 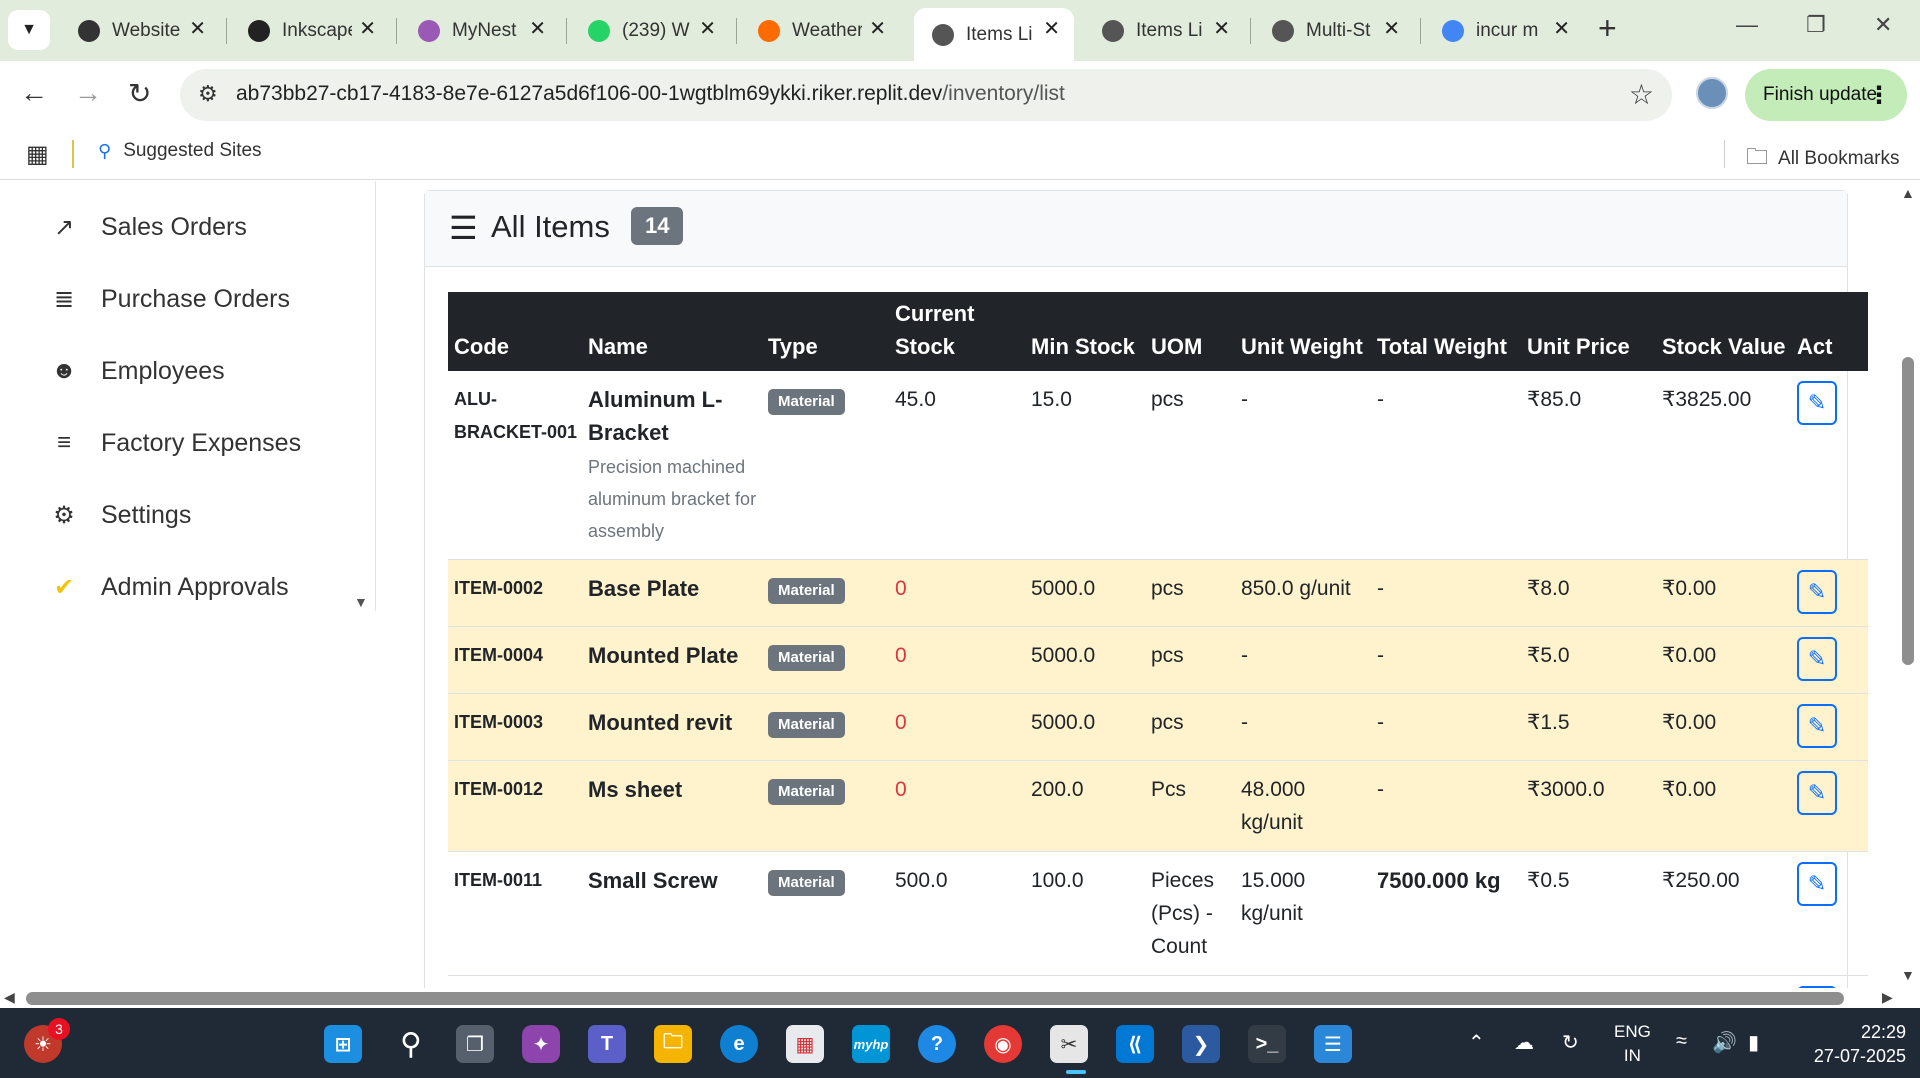 What do you see at coordinates (475, 1044) in the screenshot?
I see `task-view-icon: ❐` at bounding box center [475, 1044].